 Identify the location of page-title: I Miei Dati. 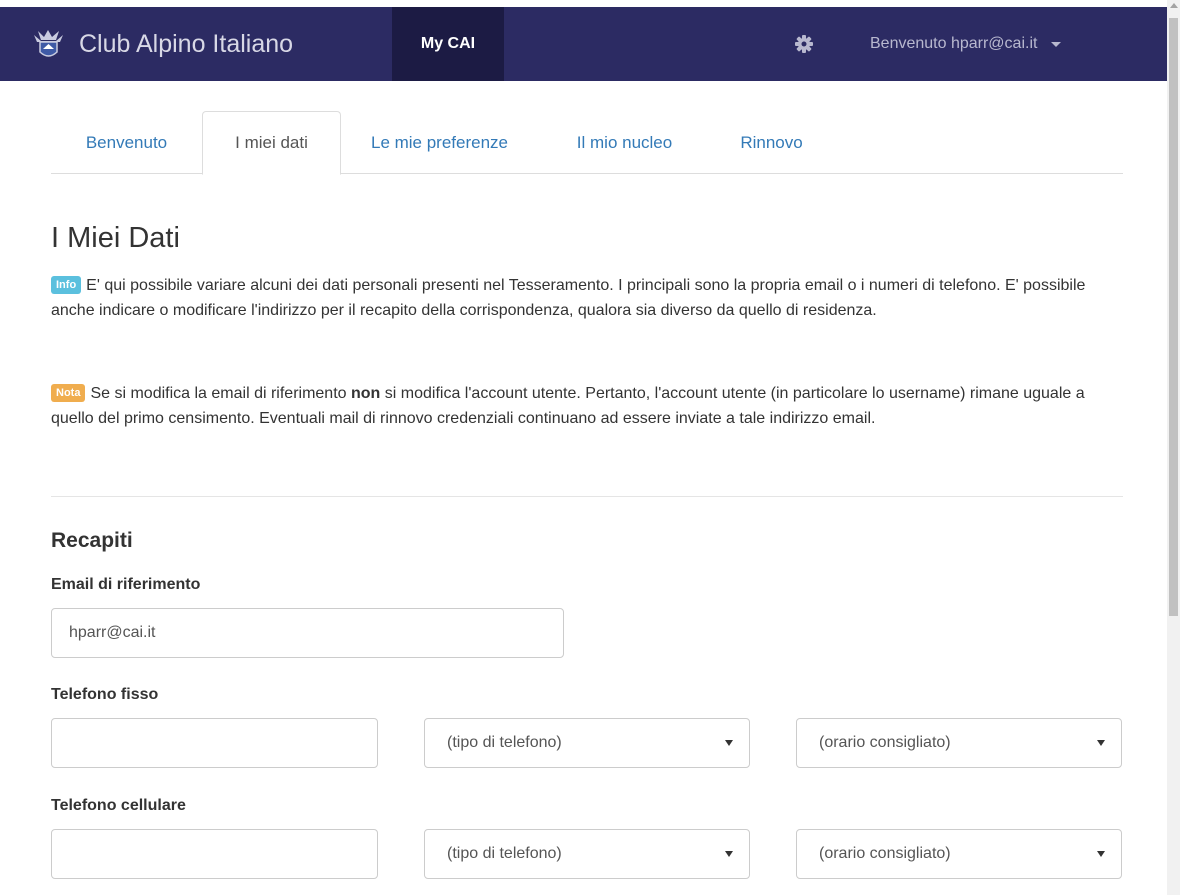
(115, 238).